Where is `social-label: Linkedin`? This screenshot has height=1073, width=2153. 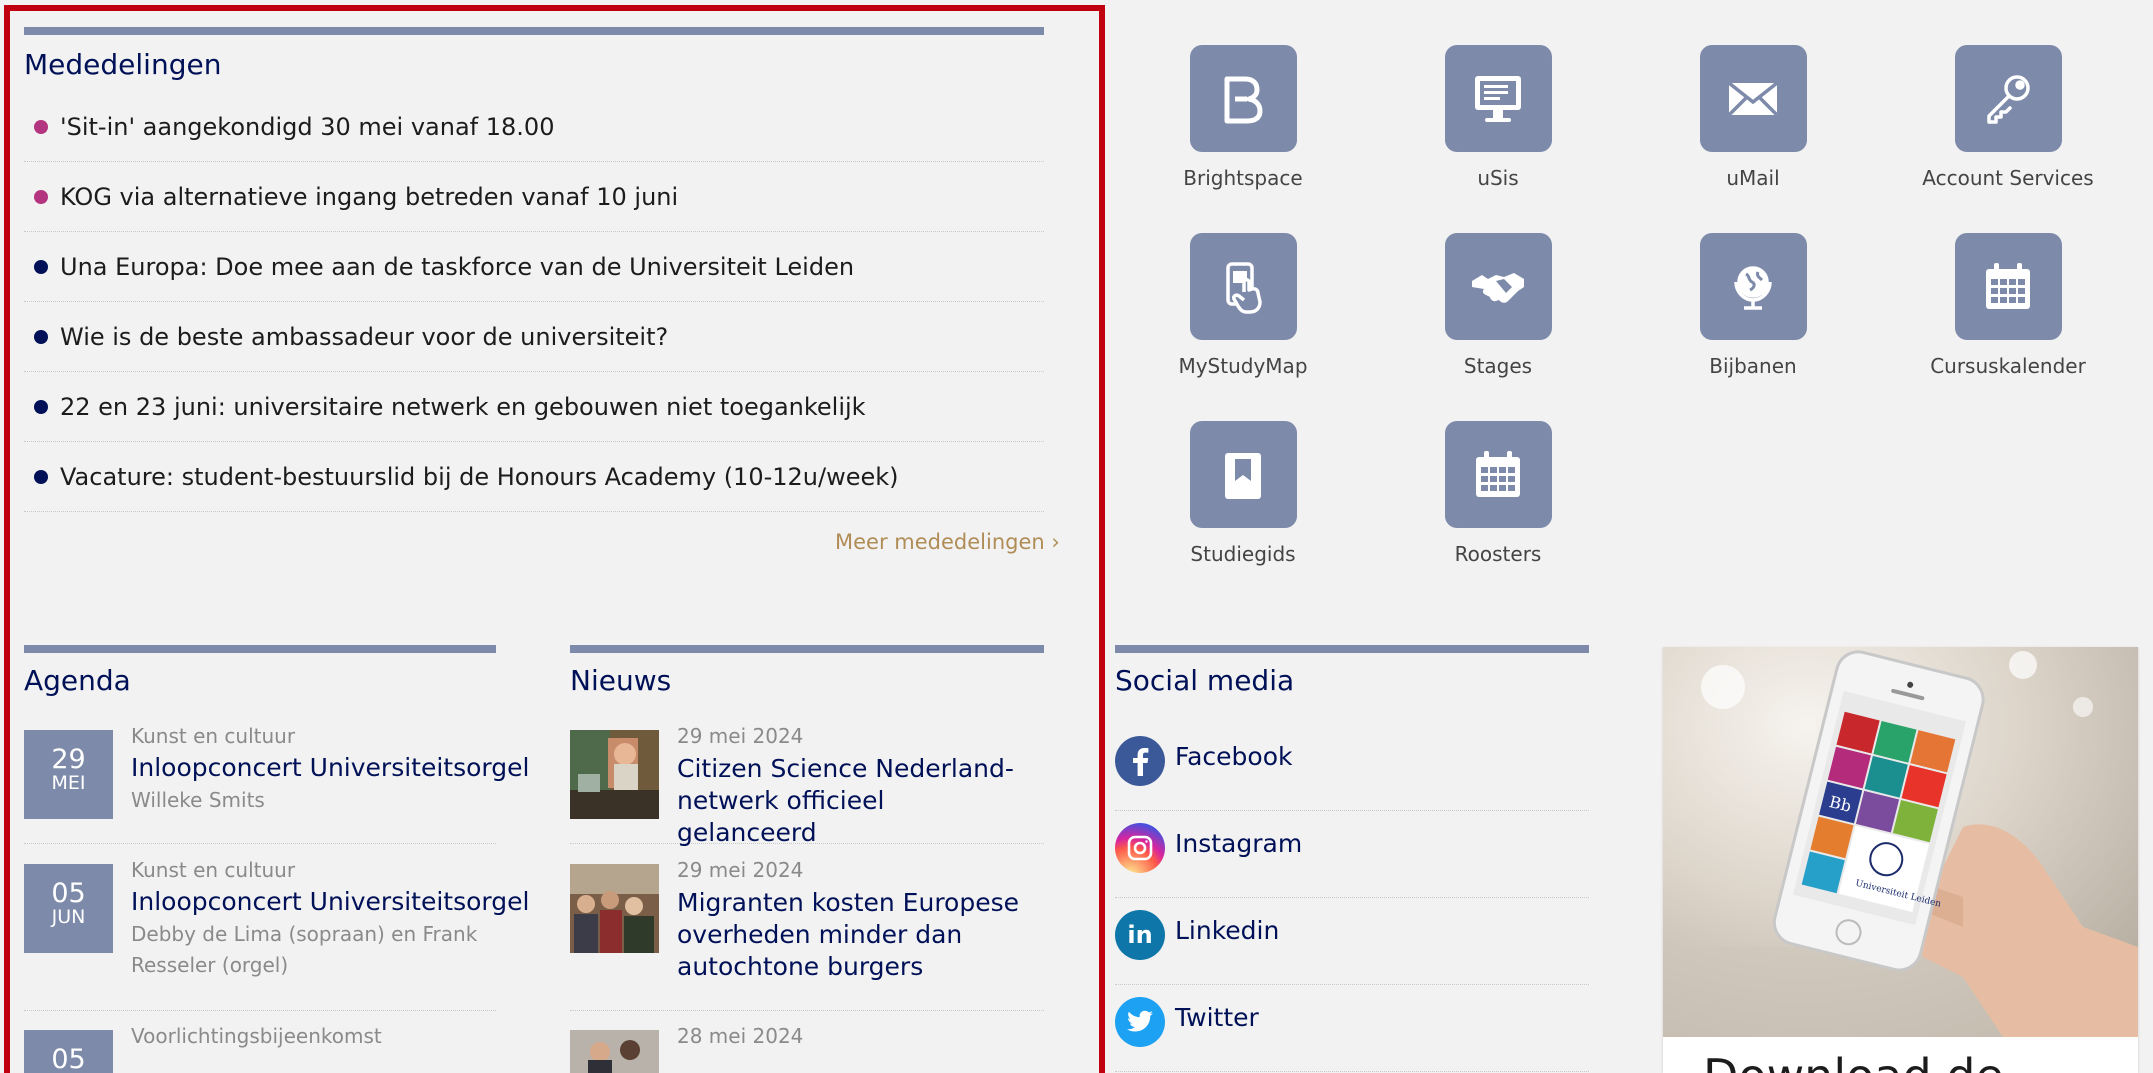
social-label: Linkedin is located at coordinates (1227, 930).